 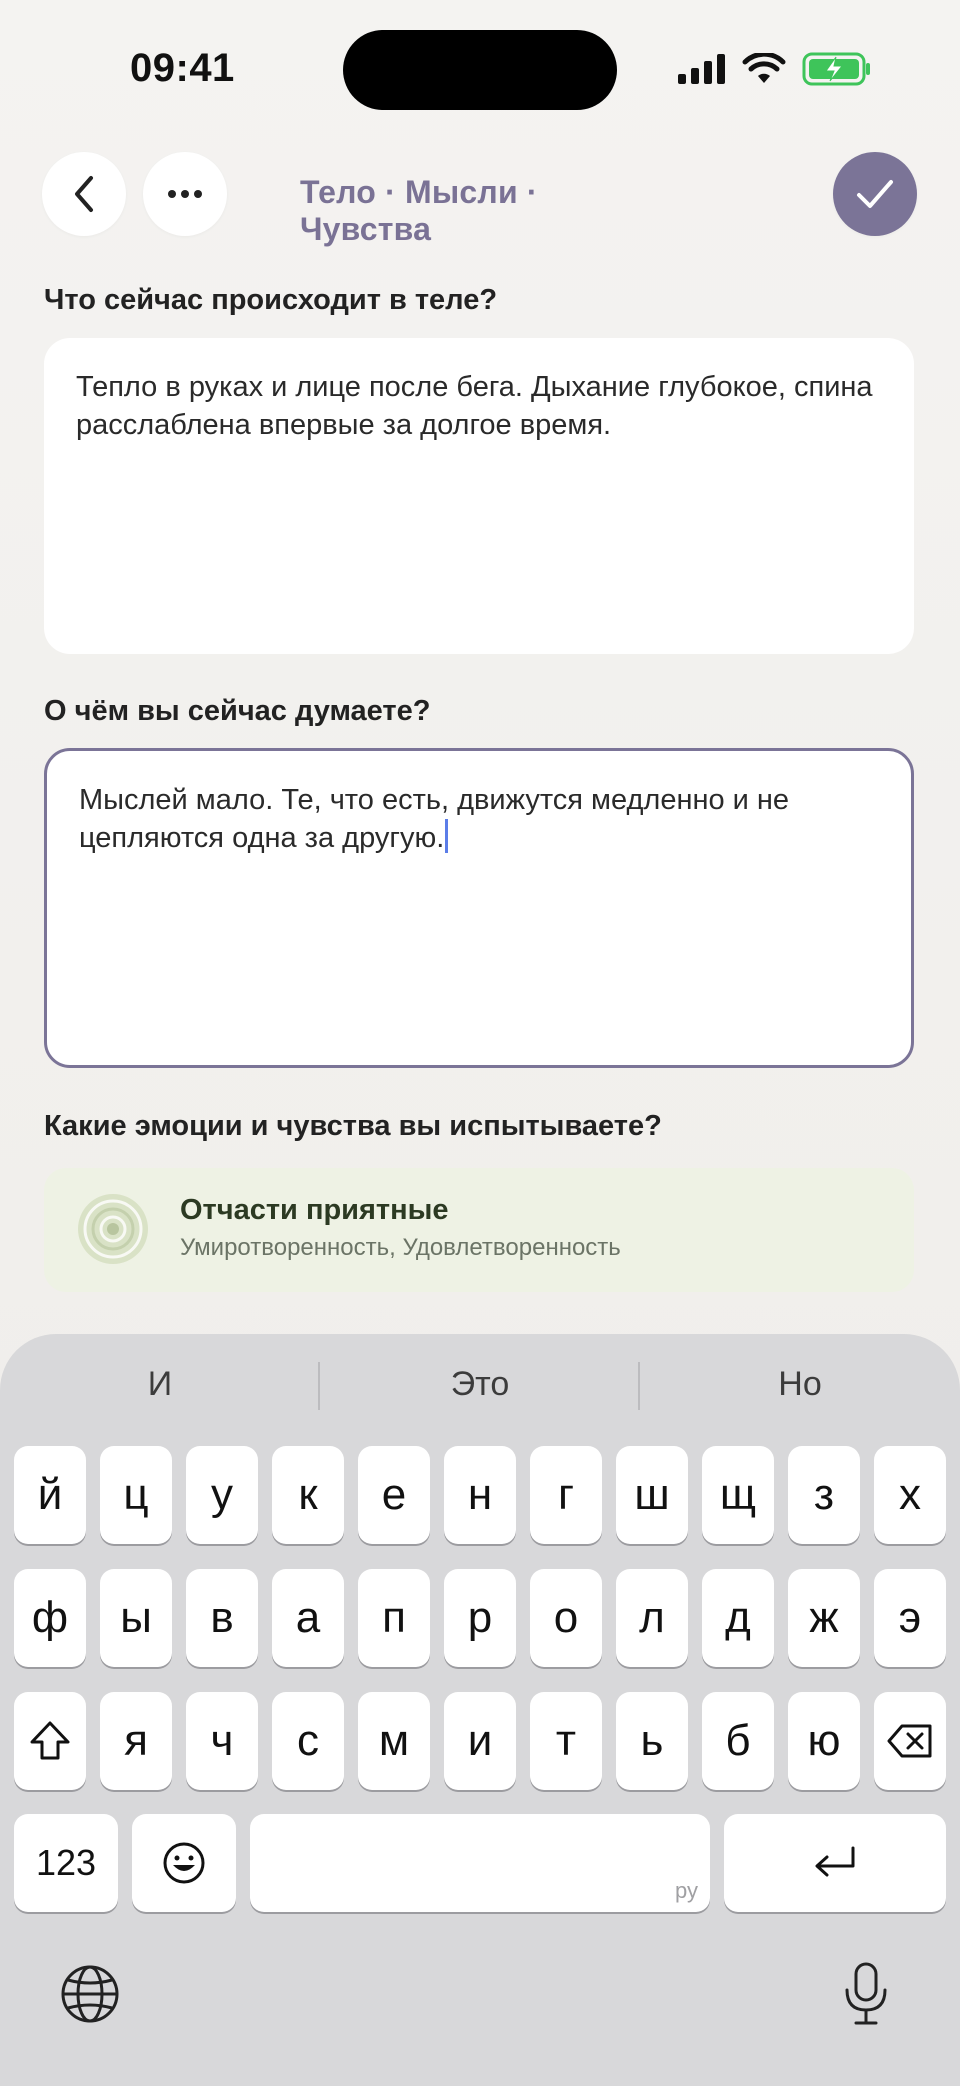 I want to click on backspace-key, so click(x=910, y=1741).